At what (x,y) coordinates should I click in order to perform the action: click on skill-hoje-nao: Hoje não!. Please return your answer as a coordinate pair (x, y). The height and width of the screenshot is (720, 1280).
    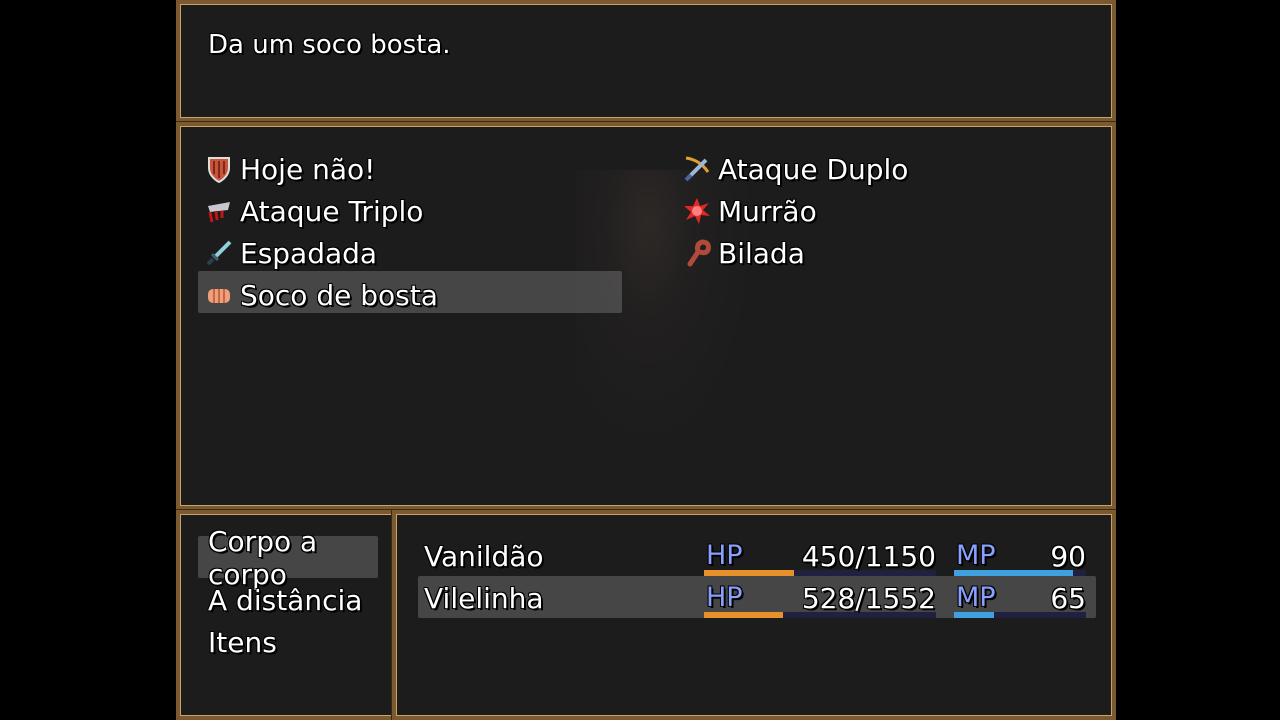
    Looking at the image, I should click on (289, 169).